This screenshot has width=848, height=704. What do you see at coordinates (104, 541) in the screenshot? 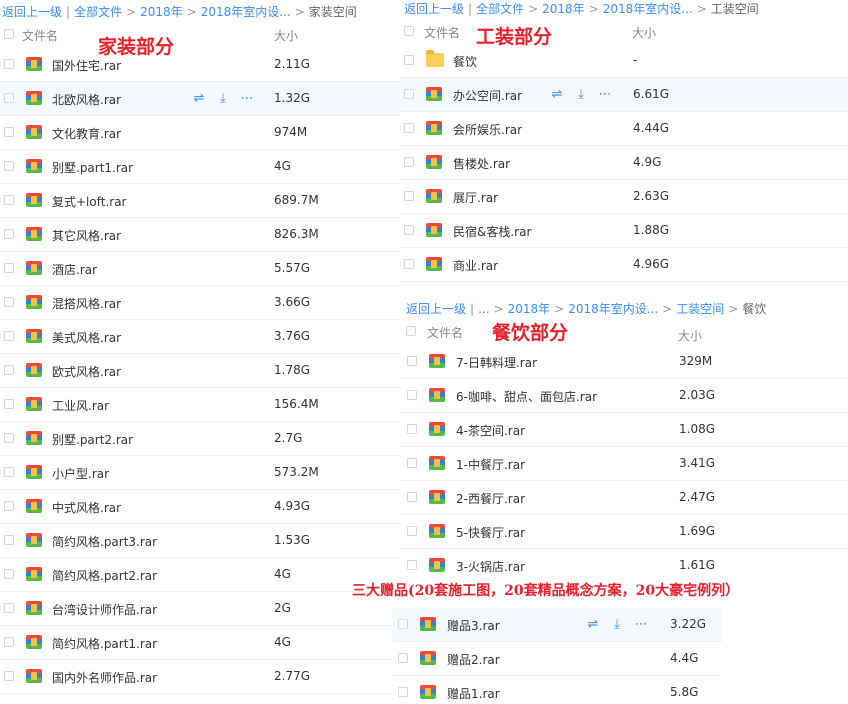
I see `file-name: 简约风格.part3.rar` at bounding box center [104, 541].